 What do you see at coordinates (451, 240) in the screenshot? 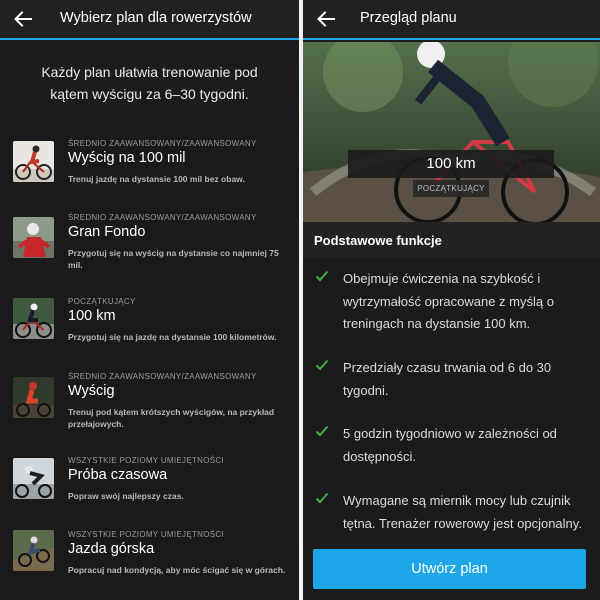
I see `features-title: Podstawowe funkcje` at bounding box center [451, 240].